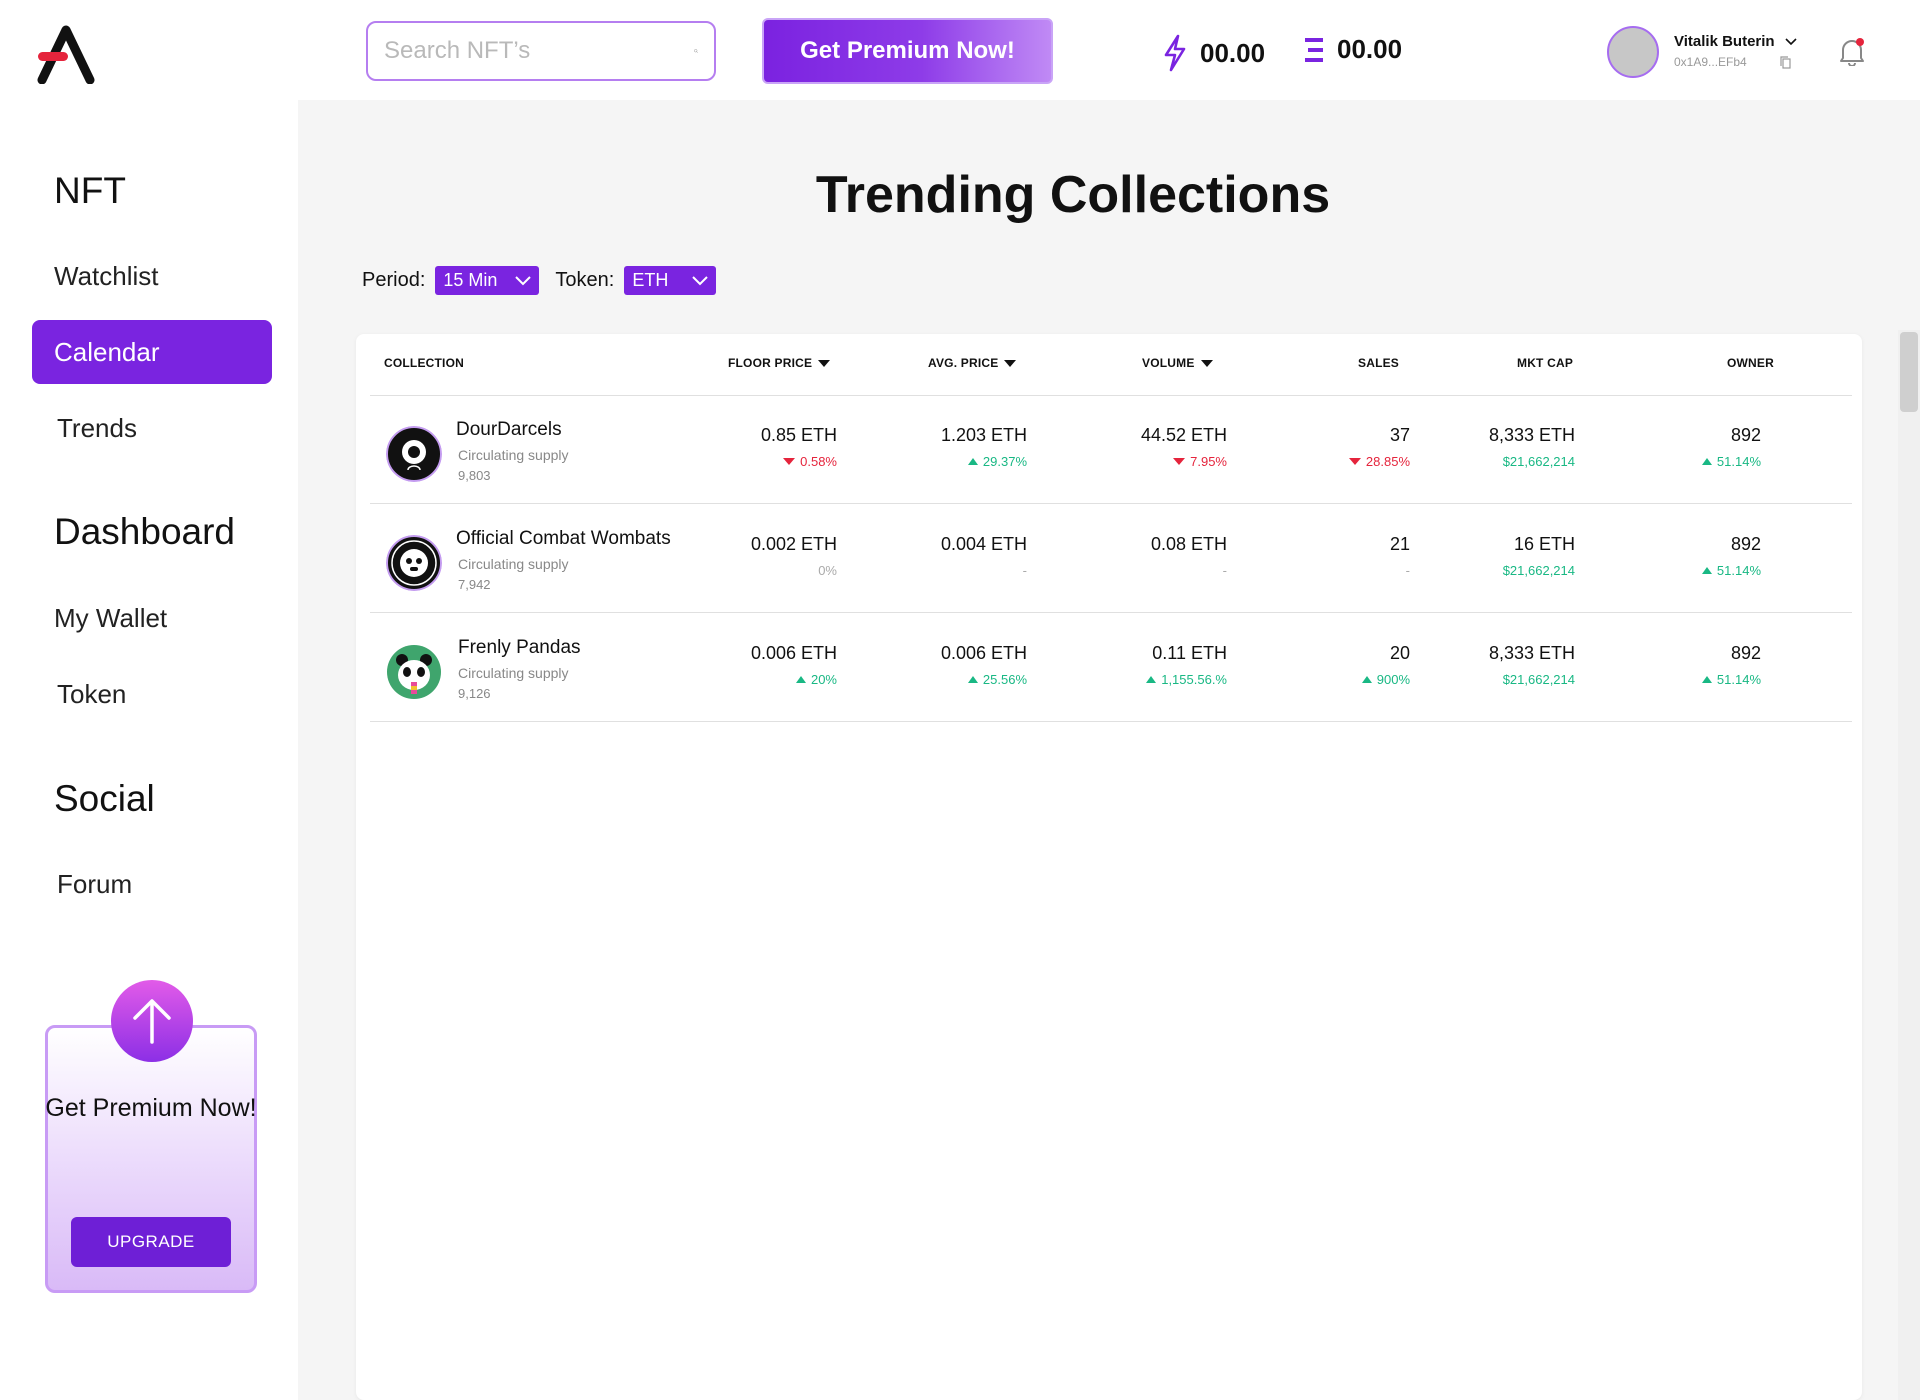 The width and height of the screenshot is (1920, 1400). Describe the element at coordinates (1544, 544) in the screenshot. I see `mkt-cap: 16 ETH` at that location.